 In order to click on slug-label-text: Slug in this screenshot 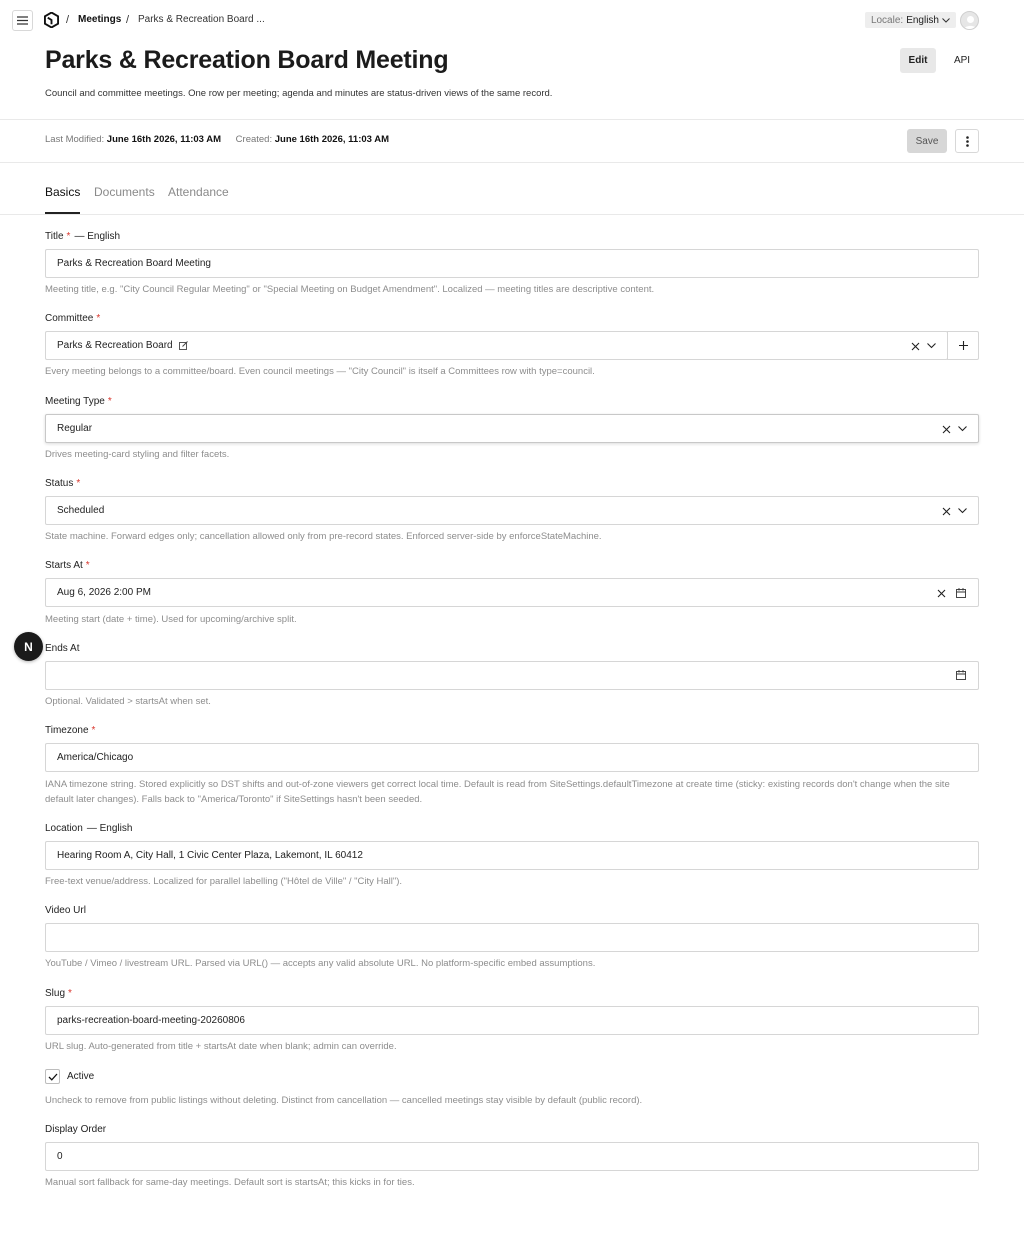, I will do `click(55, 993)`.